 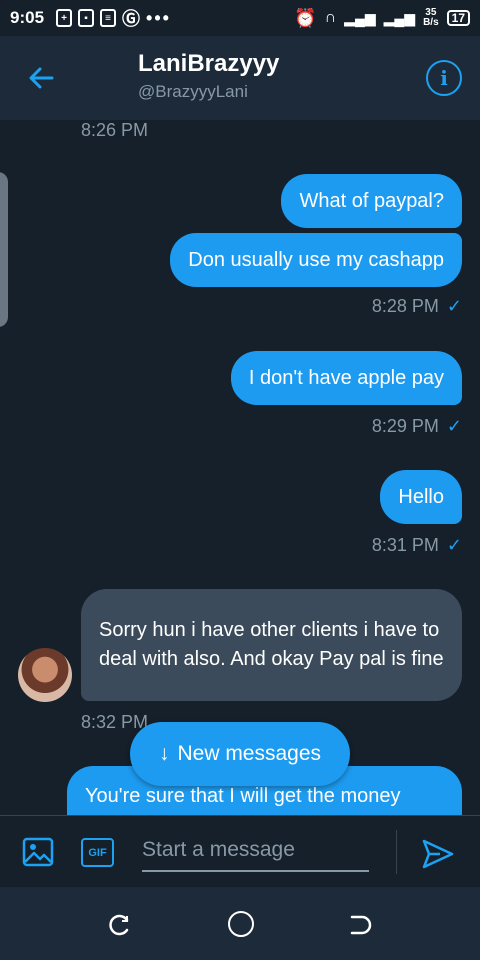 I want to click on message-text: Hello, so click(x=421, y=496).